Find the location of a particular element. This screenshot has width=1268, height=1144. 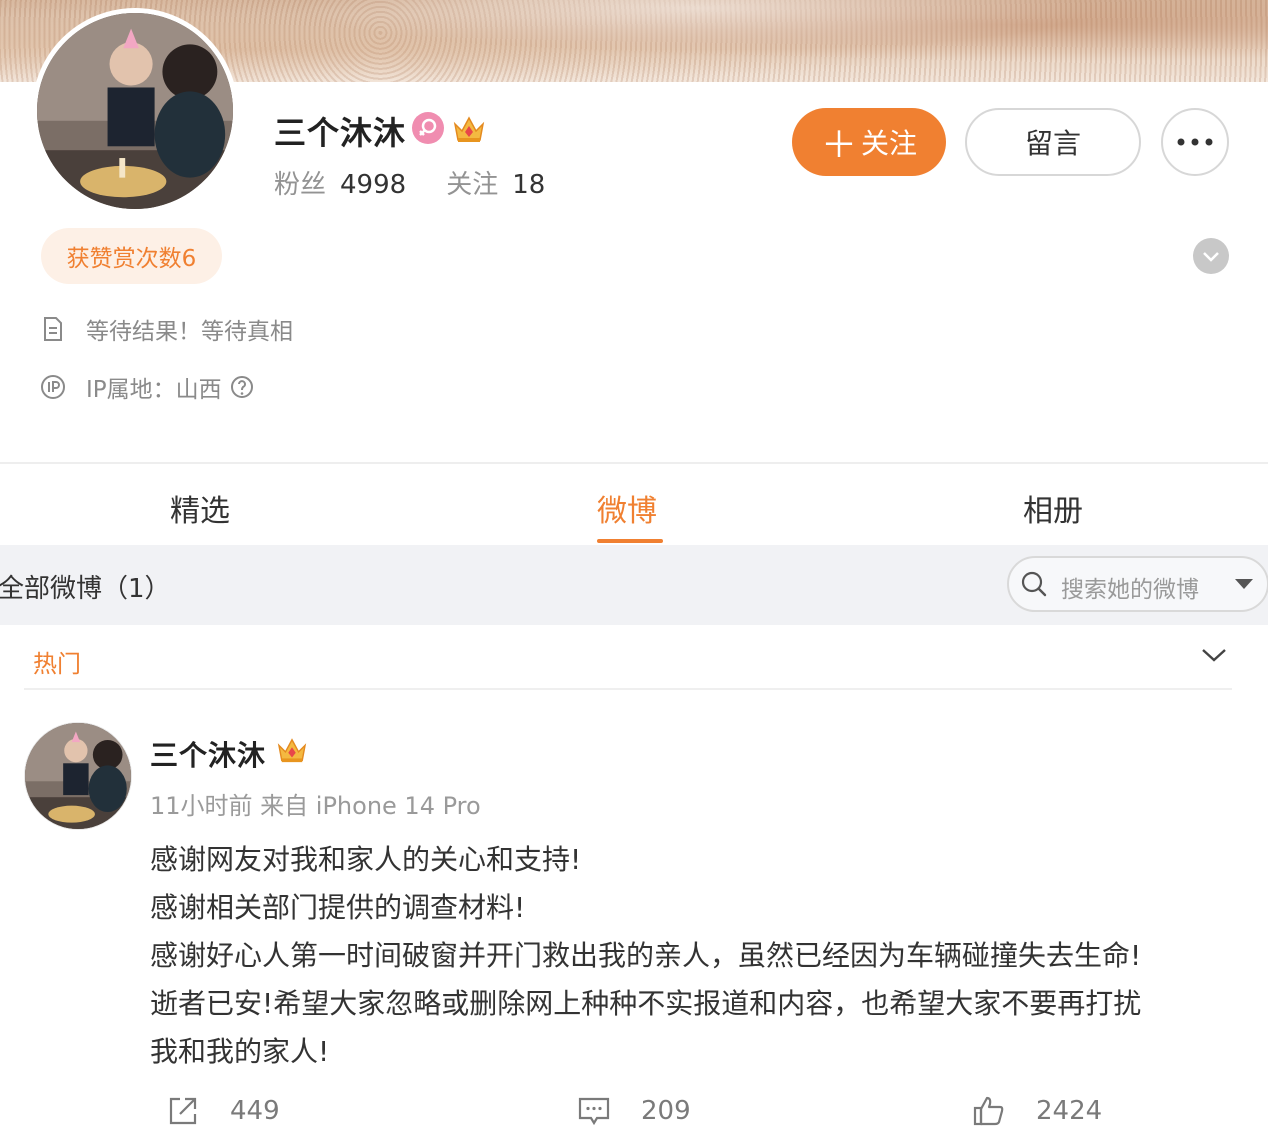

search-icon is located at coordinates (1034, 584).